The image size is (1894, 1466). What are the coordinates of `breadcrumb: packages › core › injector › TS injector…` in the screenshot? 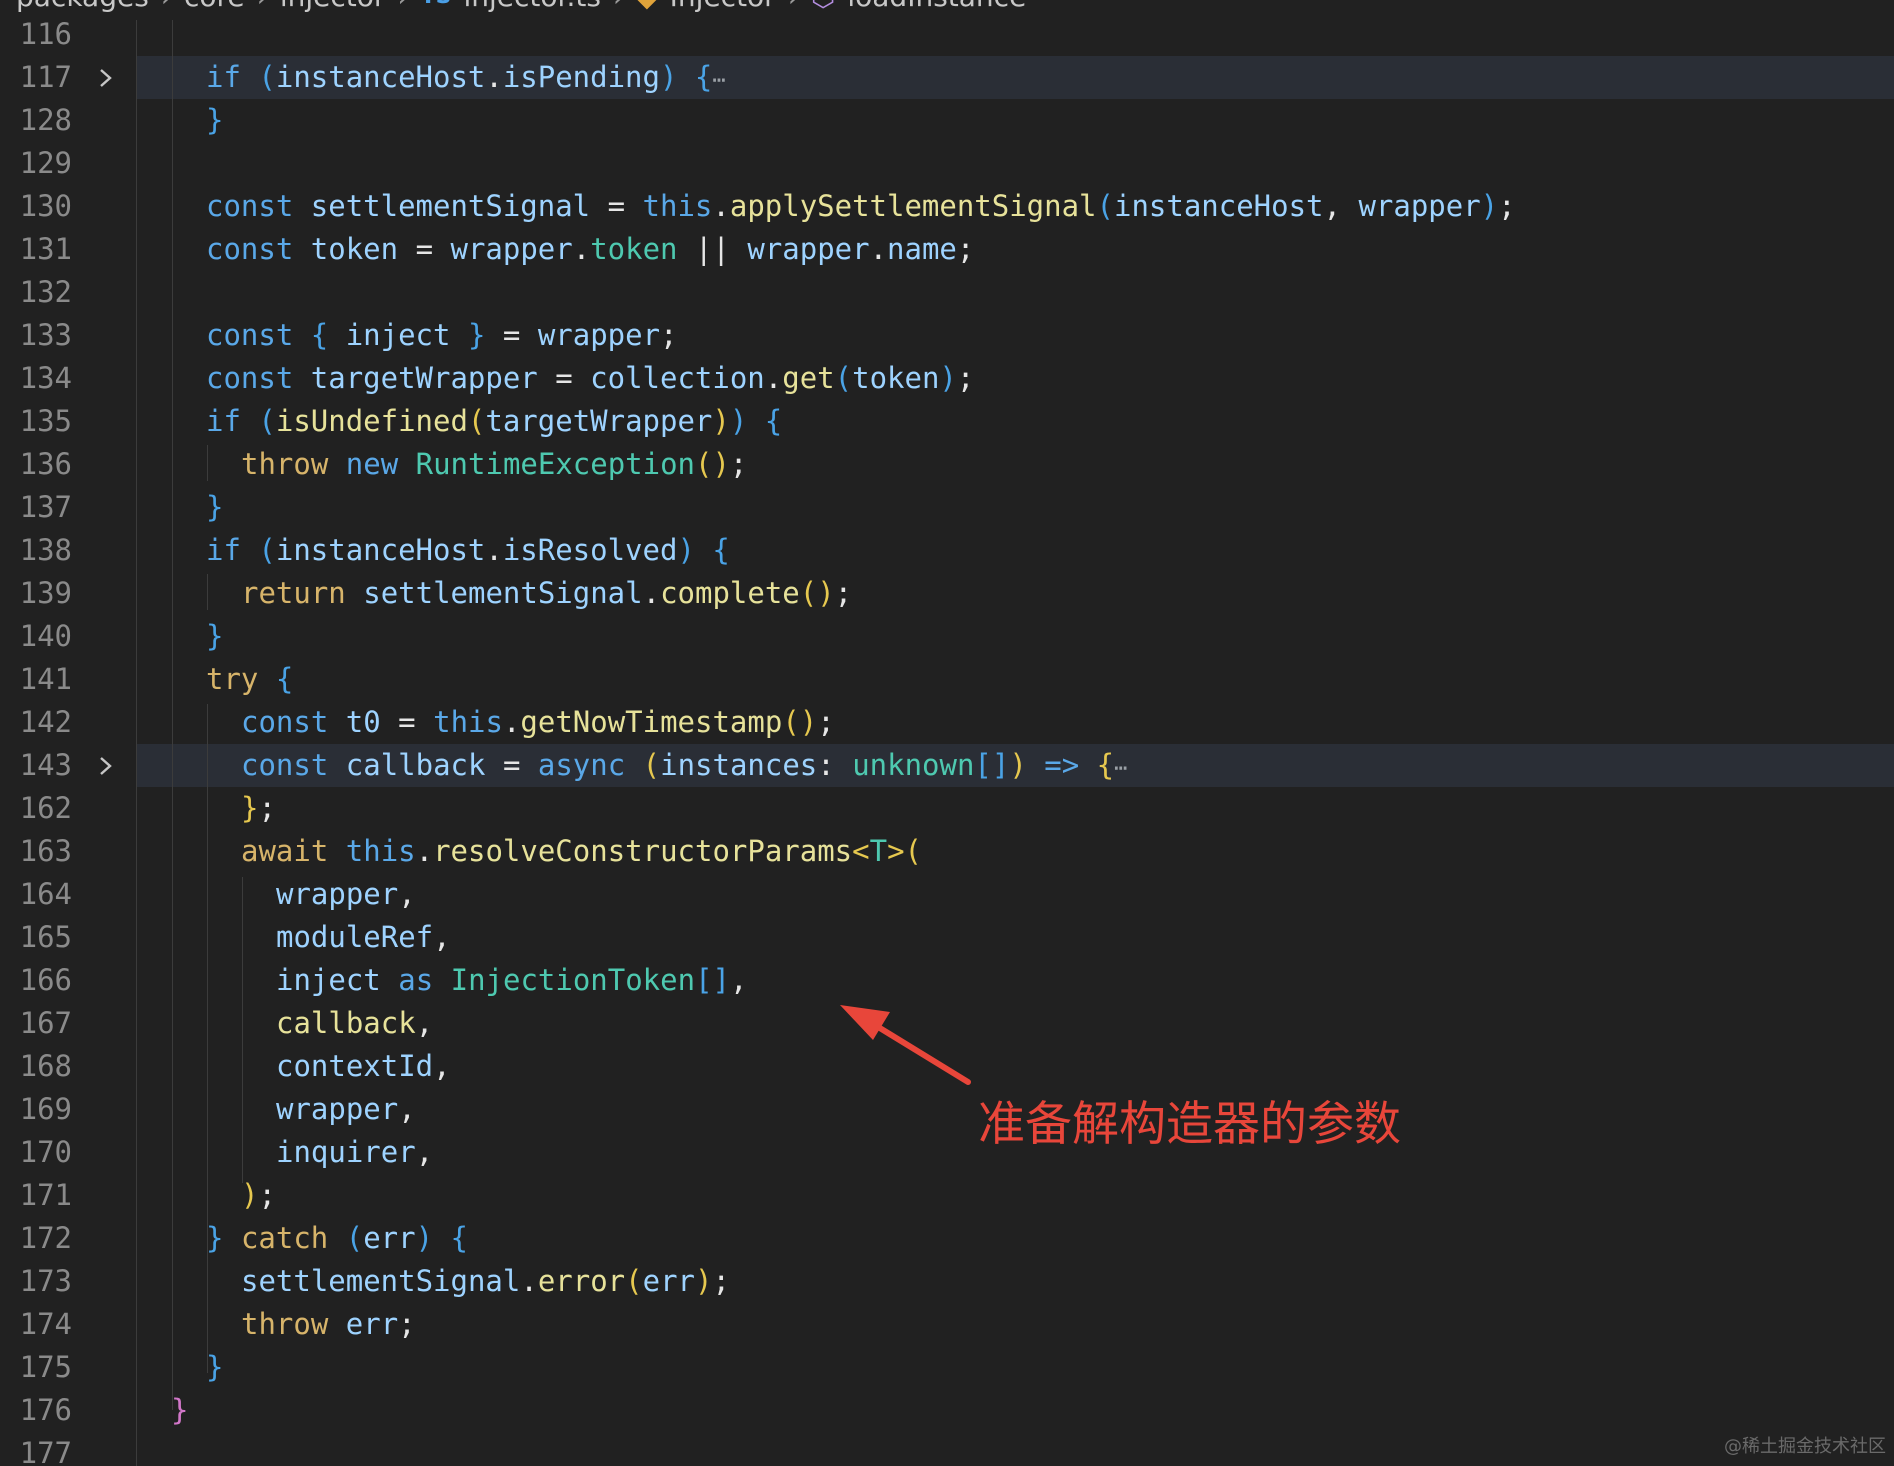 It's located at (947, 10).